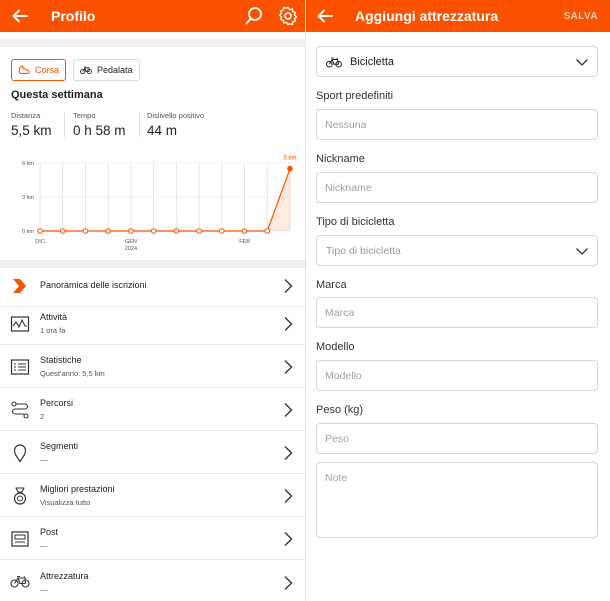  What do you see at coordinates (152, 43) in the screenshot?
I see `section-separator` at bounding box center [152, 43].